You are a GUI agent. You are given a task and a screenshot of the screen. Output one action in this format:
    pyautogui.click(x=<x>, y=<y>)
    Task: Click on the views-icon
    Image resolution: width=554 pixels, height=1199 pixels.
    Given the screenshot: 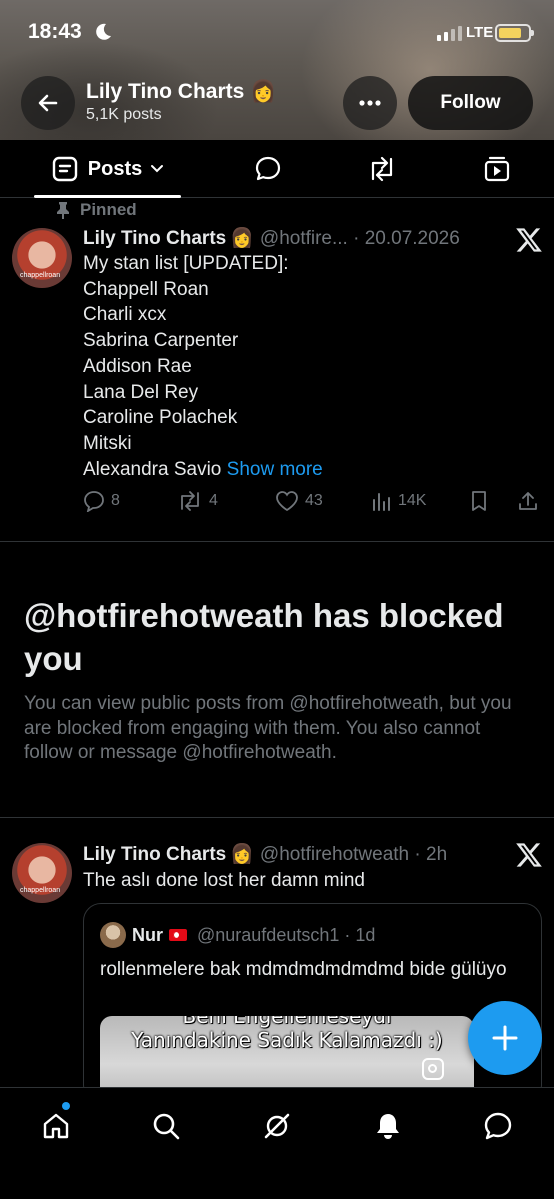 What is the action you would take?
    pyautogui.click(x=381, y=502)
    